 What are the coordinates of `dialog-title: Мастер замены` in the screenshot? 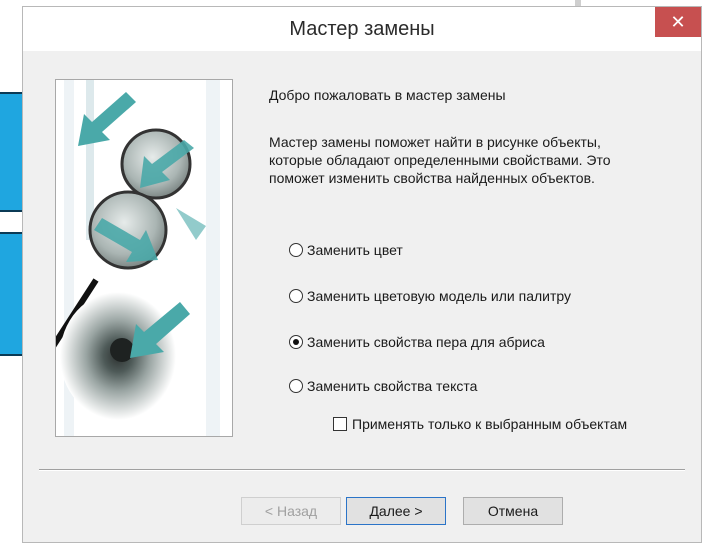 It's located at (362, 29).